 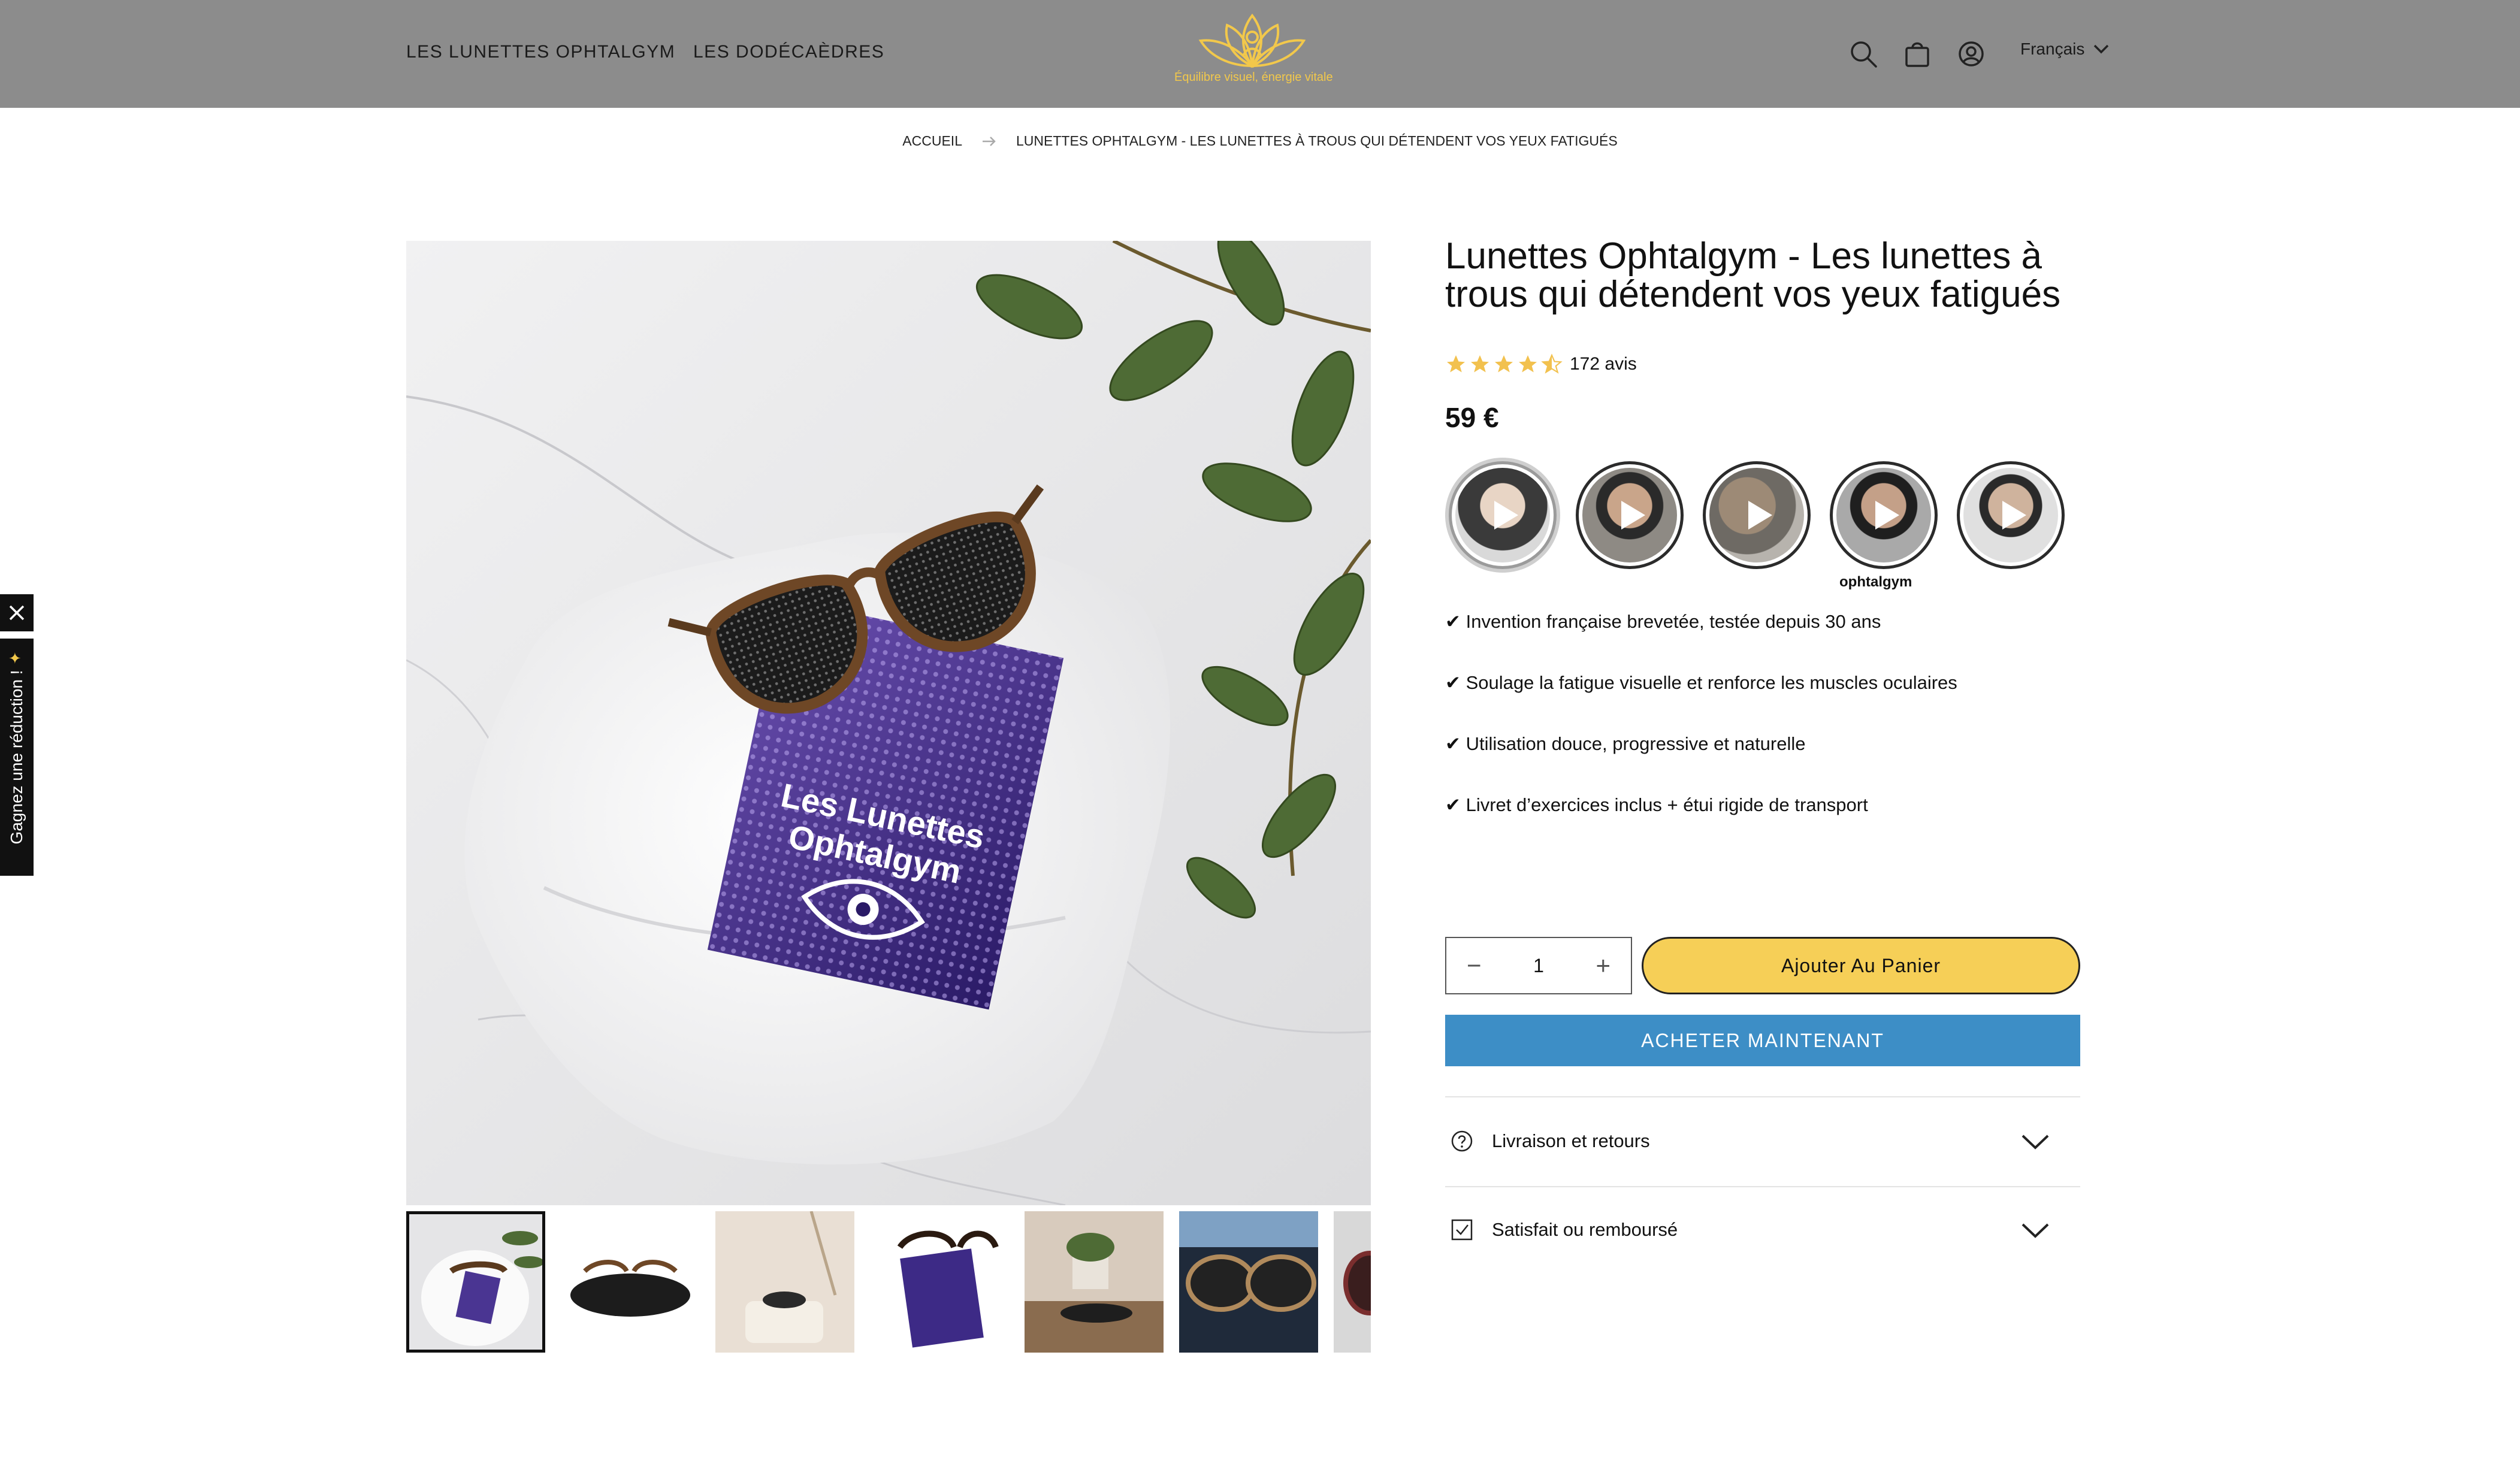 What do you see at coordinates (1252, 41) in the screenshot?
I see `lotus-logo-icon` at bounding box center [1252, 41].